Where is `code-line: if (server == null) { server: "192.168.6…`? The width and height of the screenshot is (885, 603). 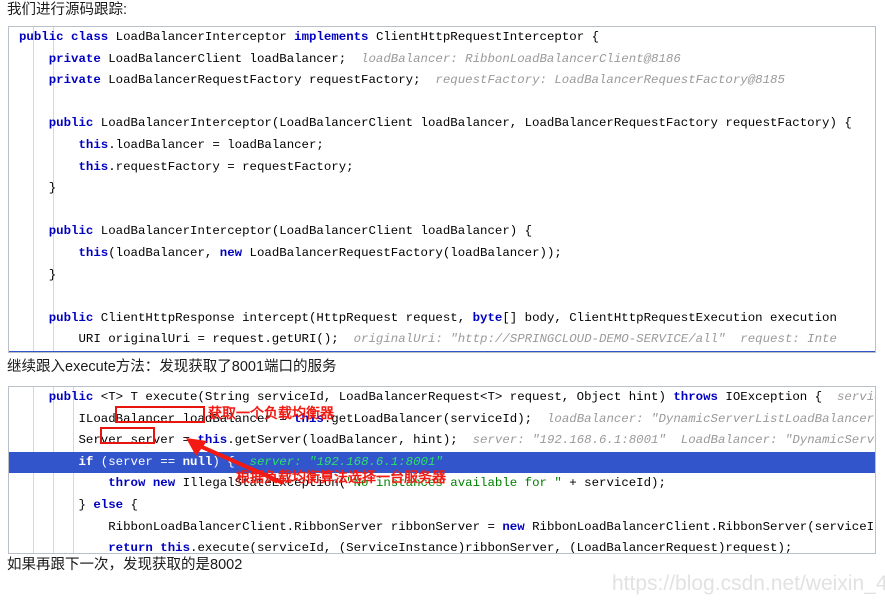
code-line: if (server == null) { server: "192.168.6… is located at coordinates (442, 462).